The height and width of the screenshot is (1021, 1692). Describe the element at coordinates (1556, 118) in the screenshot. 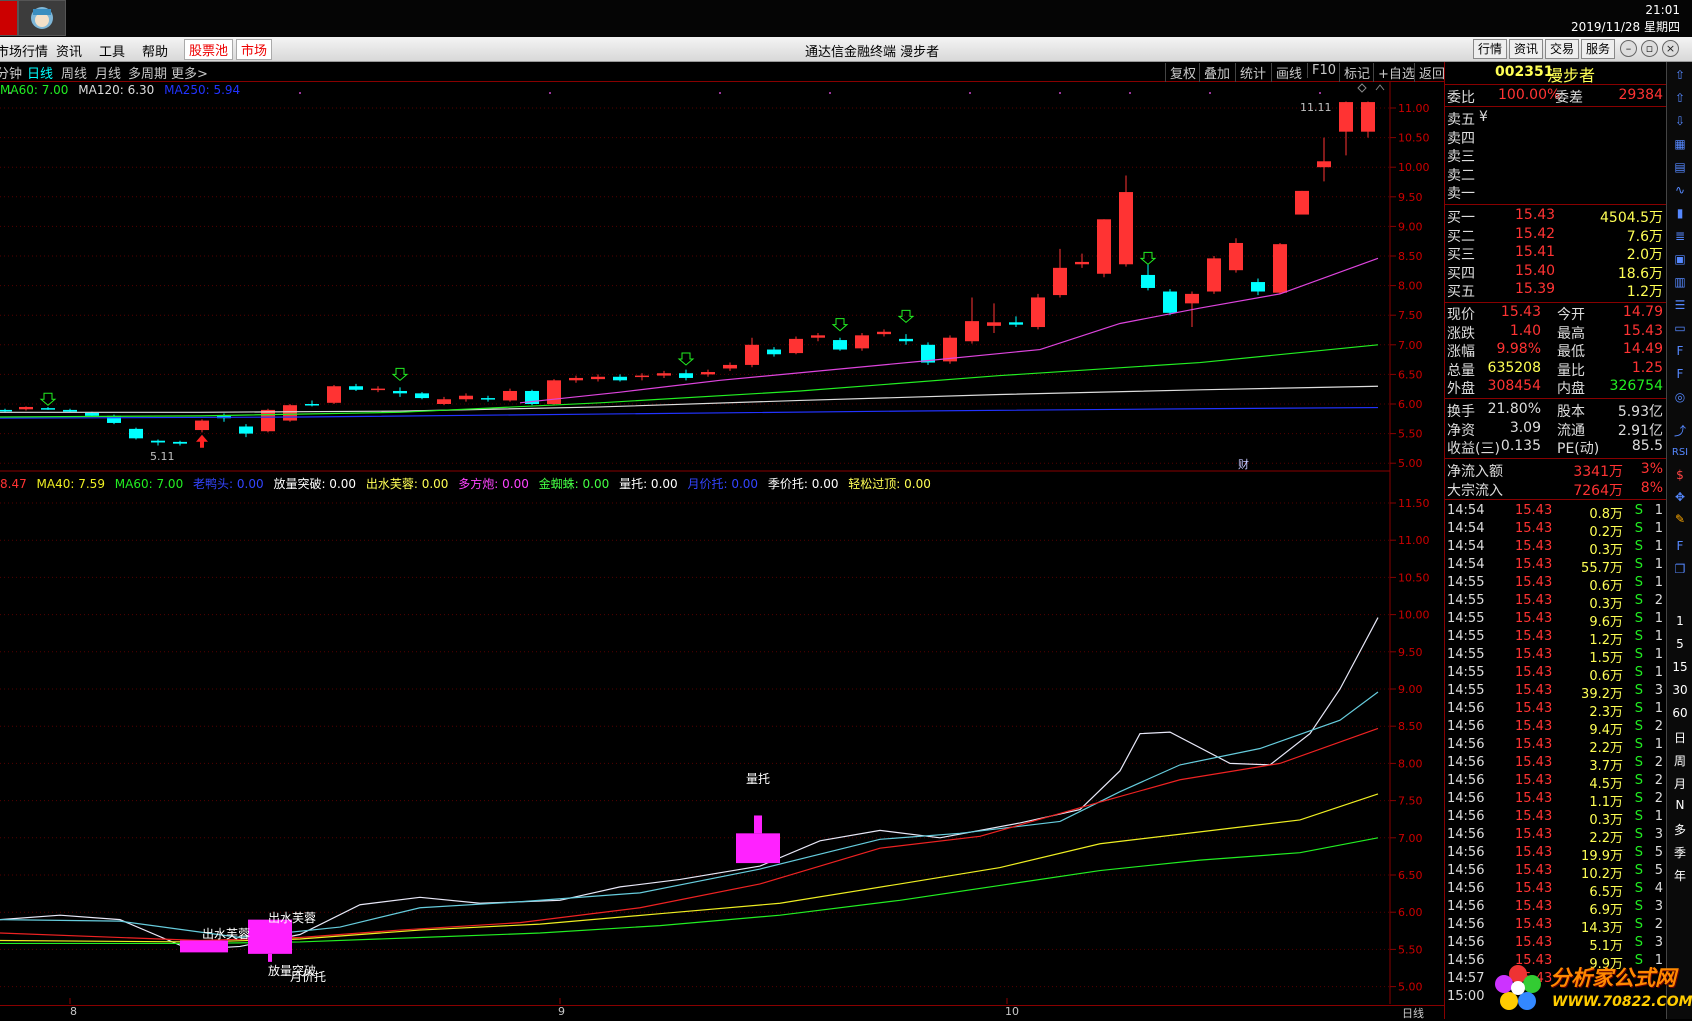

I see `sell-row: 卖五 ¥` at that location.